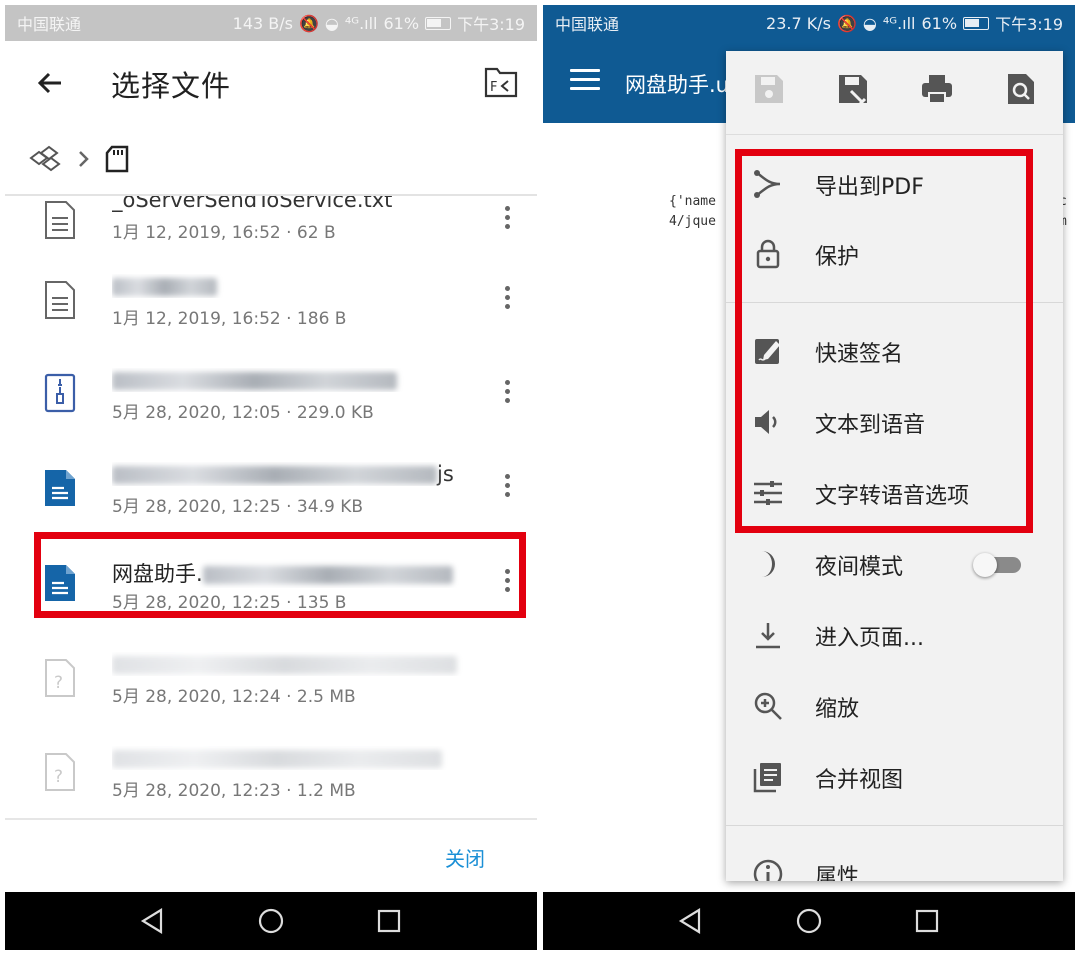 This screenshot has height=956, width=1080. I want to click on info-icon, so click(768, 870).